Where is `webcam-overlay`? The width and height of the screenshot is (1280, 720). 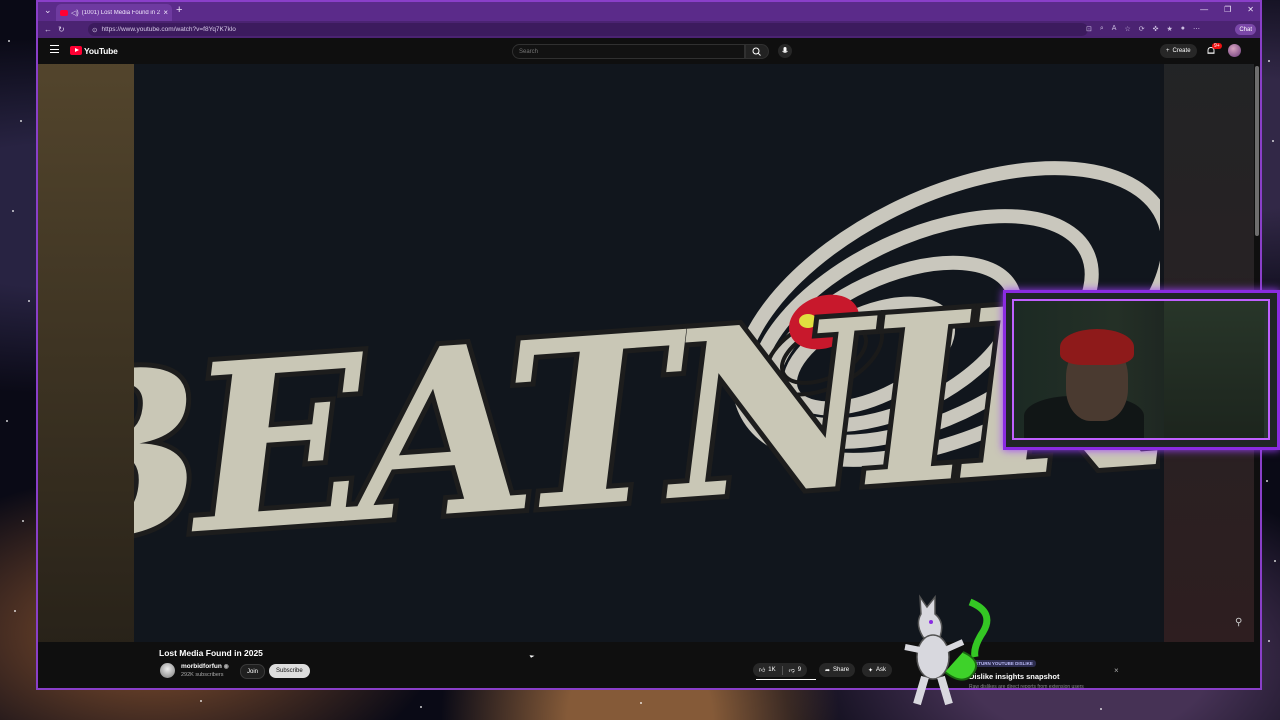 webcam-overlay is located at coordinates (1141, 370).